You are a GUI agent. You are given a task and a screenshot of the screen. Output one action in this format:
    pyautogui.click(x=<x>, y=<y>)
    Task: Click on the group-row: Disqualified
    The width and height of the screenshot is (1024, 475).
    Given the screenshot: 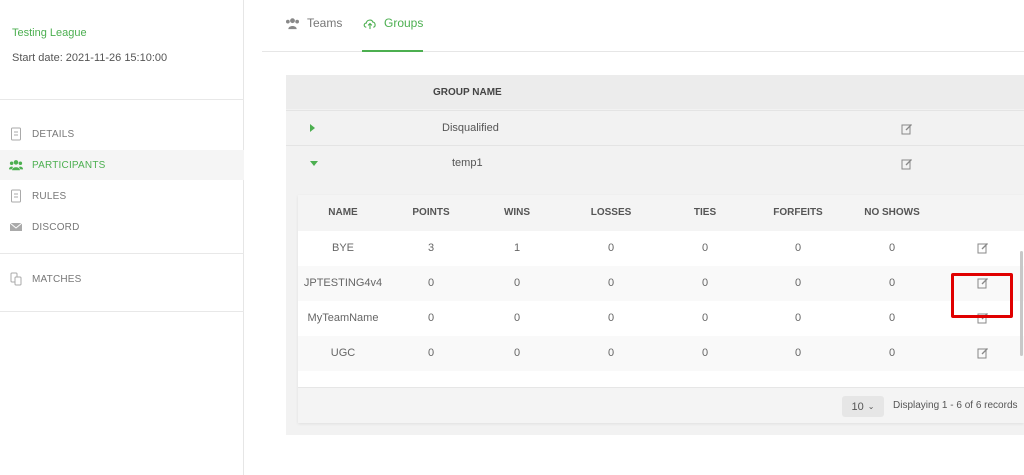 What is the action you would take?
    pyautogui.click(x=655, y=127)
    